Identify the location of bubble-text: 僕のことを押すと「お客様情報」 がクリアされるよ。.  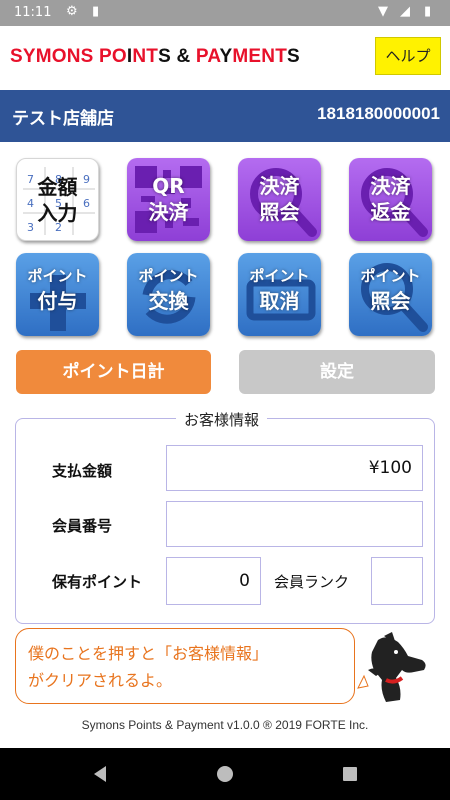
(148, 667).